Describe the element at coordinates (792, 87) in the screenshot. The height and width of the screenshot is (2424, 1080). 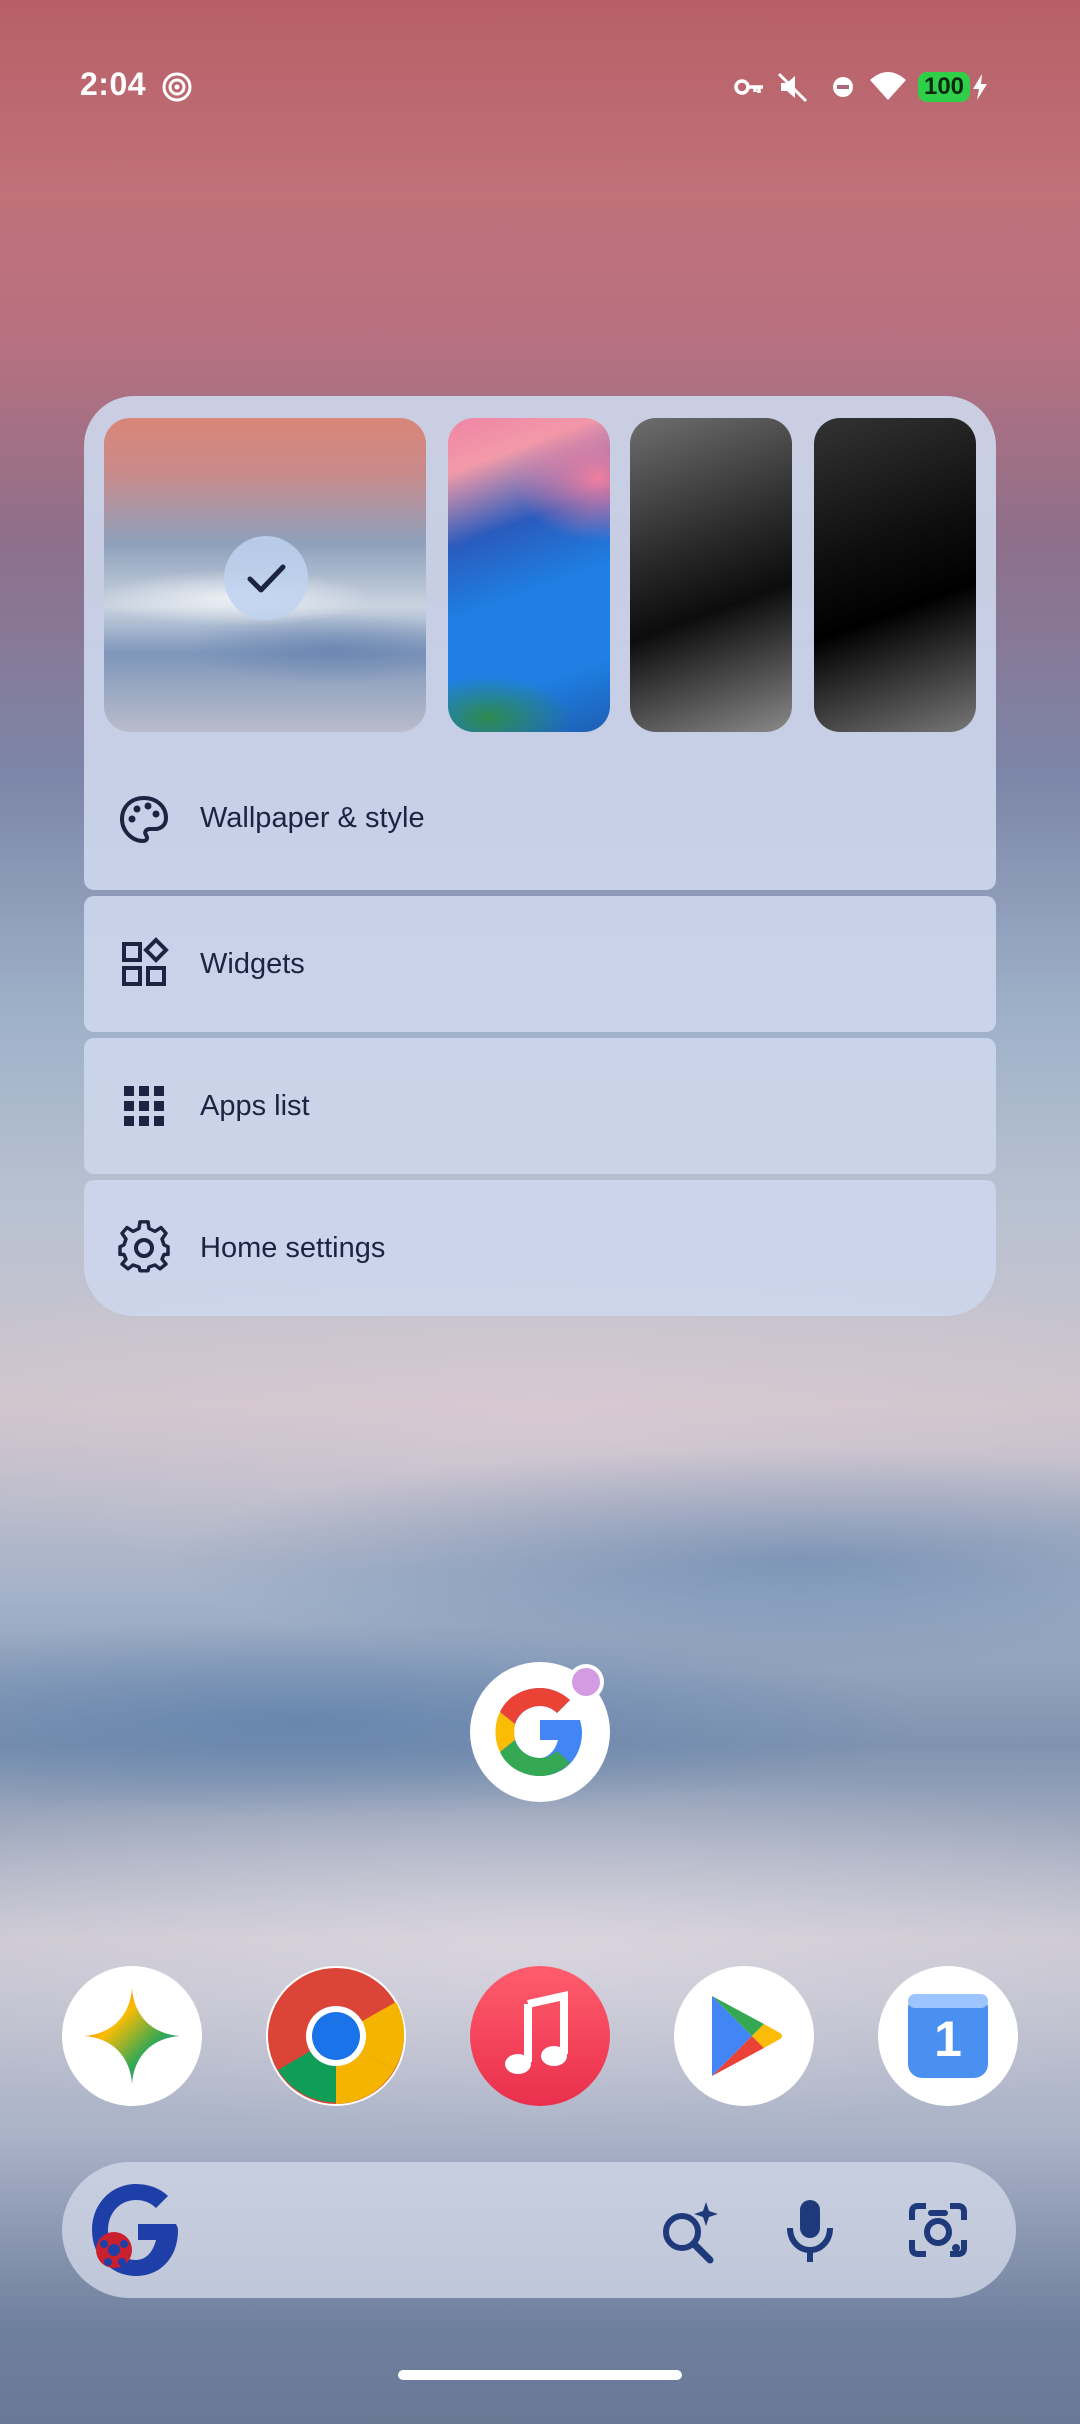
I see `silent-icon` at that location.